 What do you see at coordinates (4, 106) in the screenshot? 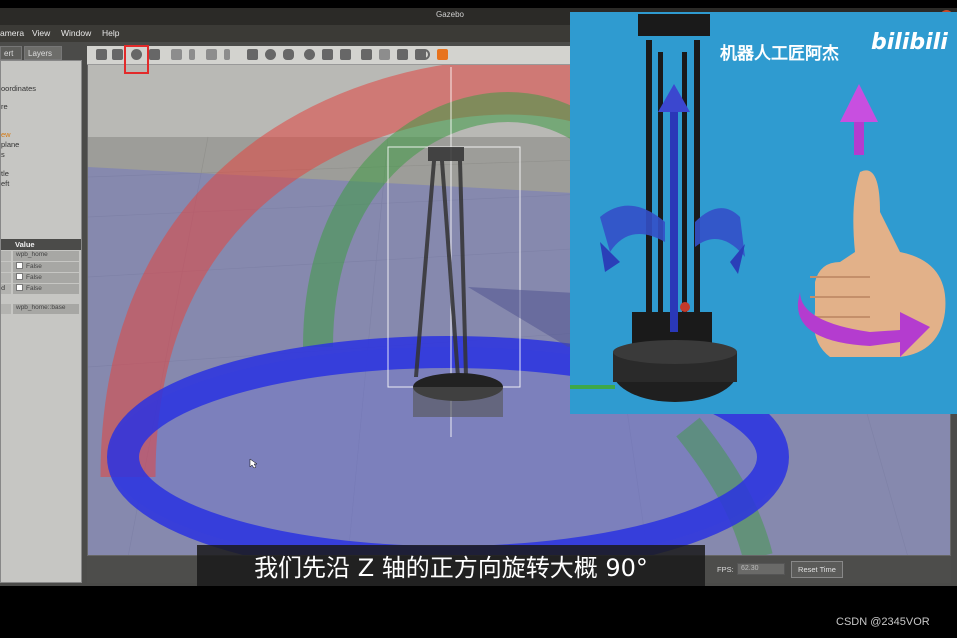
I see `tree-item-atmosphere: re` at bounding box center [4, 106].